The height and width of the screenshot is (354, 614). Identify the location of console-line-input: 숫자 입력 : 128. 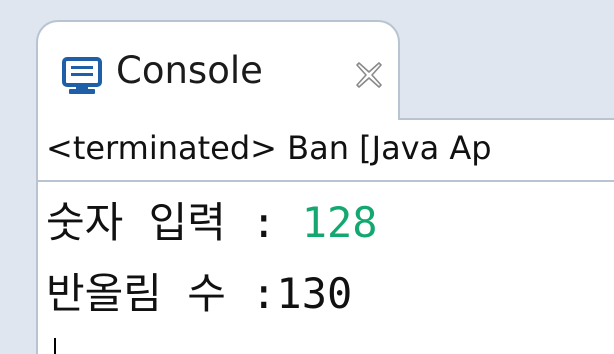
(212, 223).